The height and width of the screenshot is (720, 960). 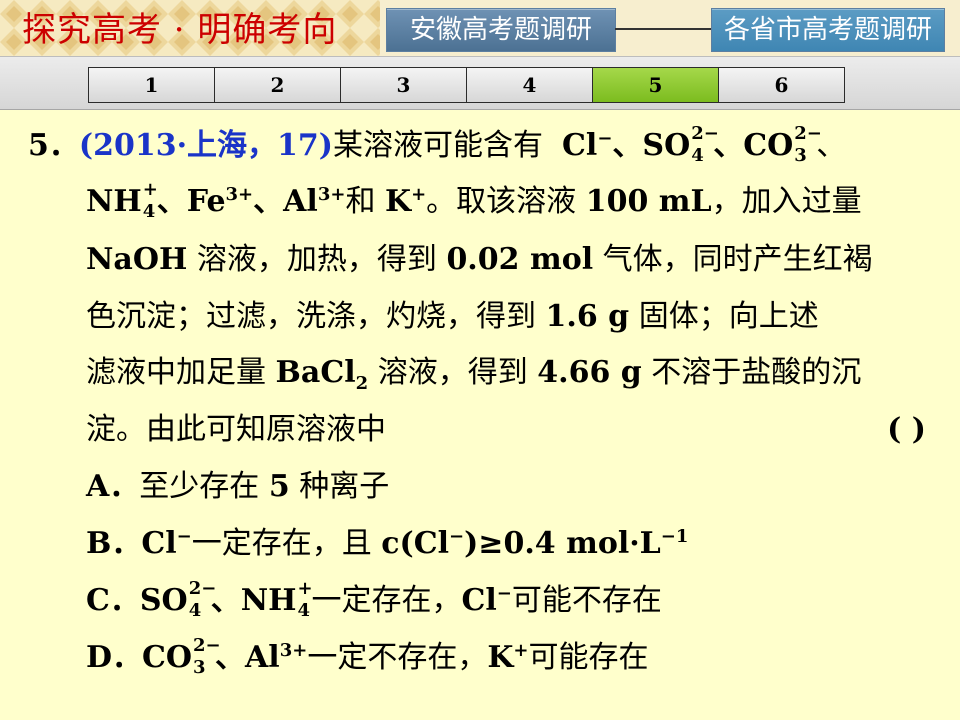 What do you see at coordinates (236, 429) in the screenshot?
I see `question-text: 淀。由此可知原溶液中` at bounding box center [236, 429].